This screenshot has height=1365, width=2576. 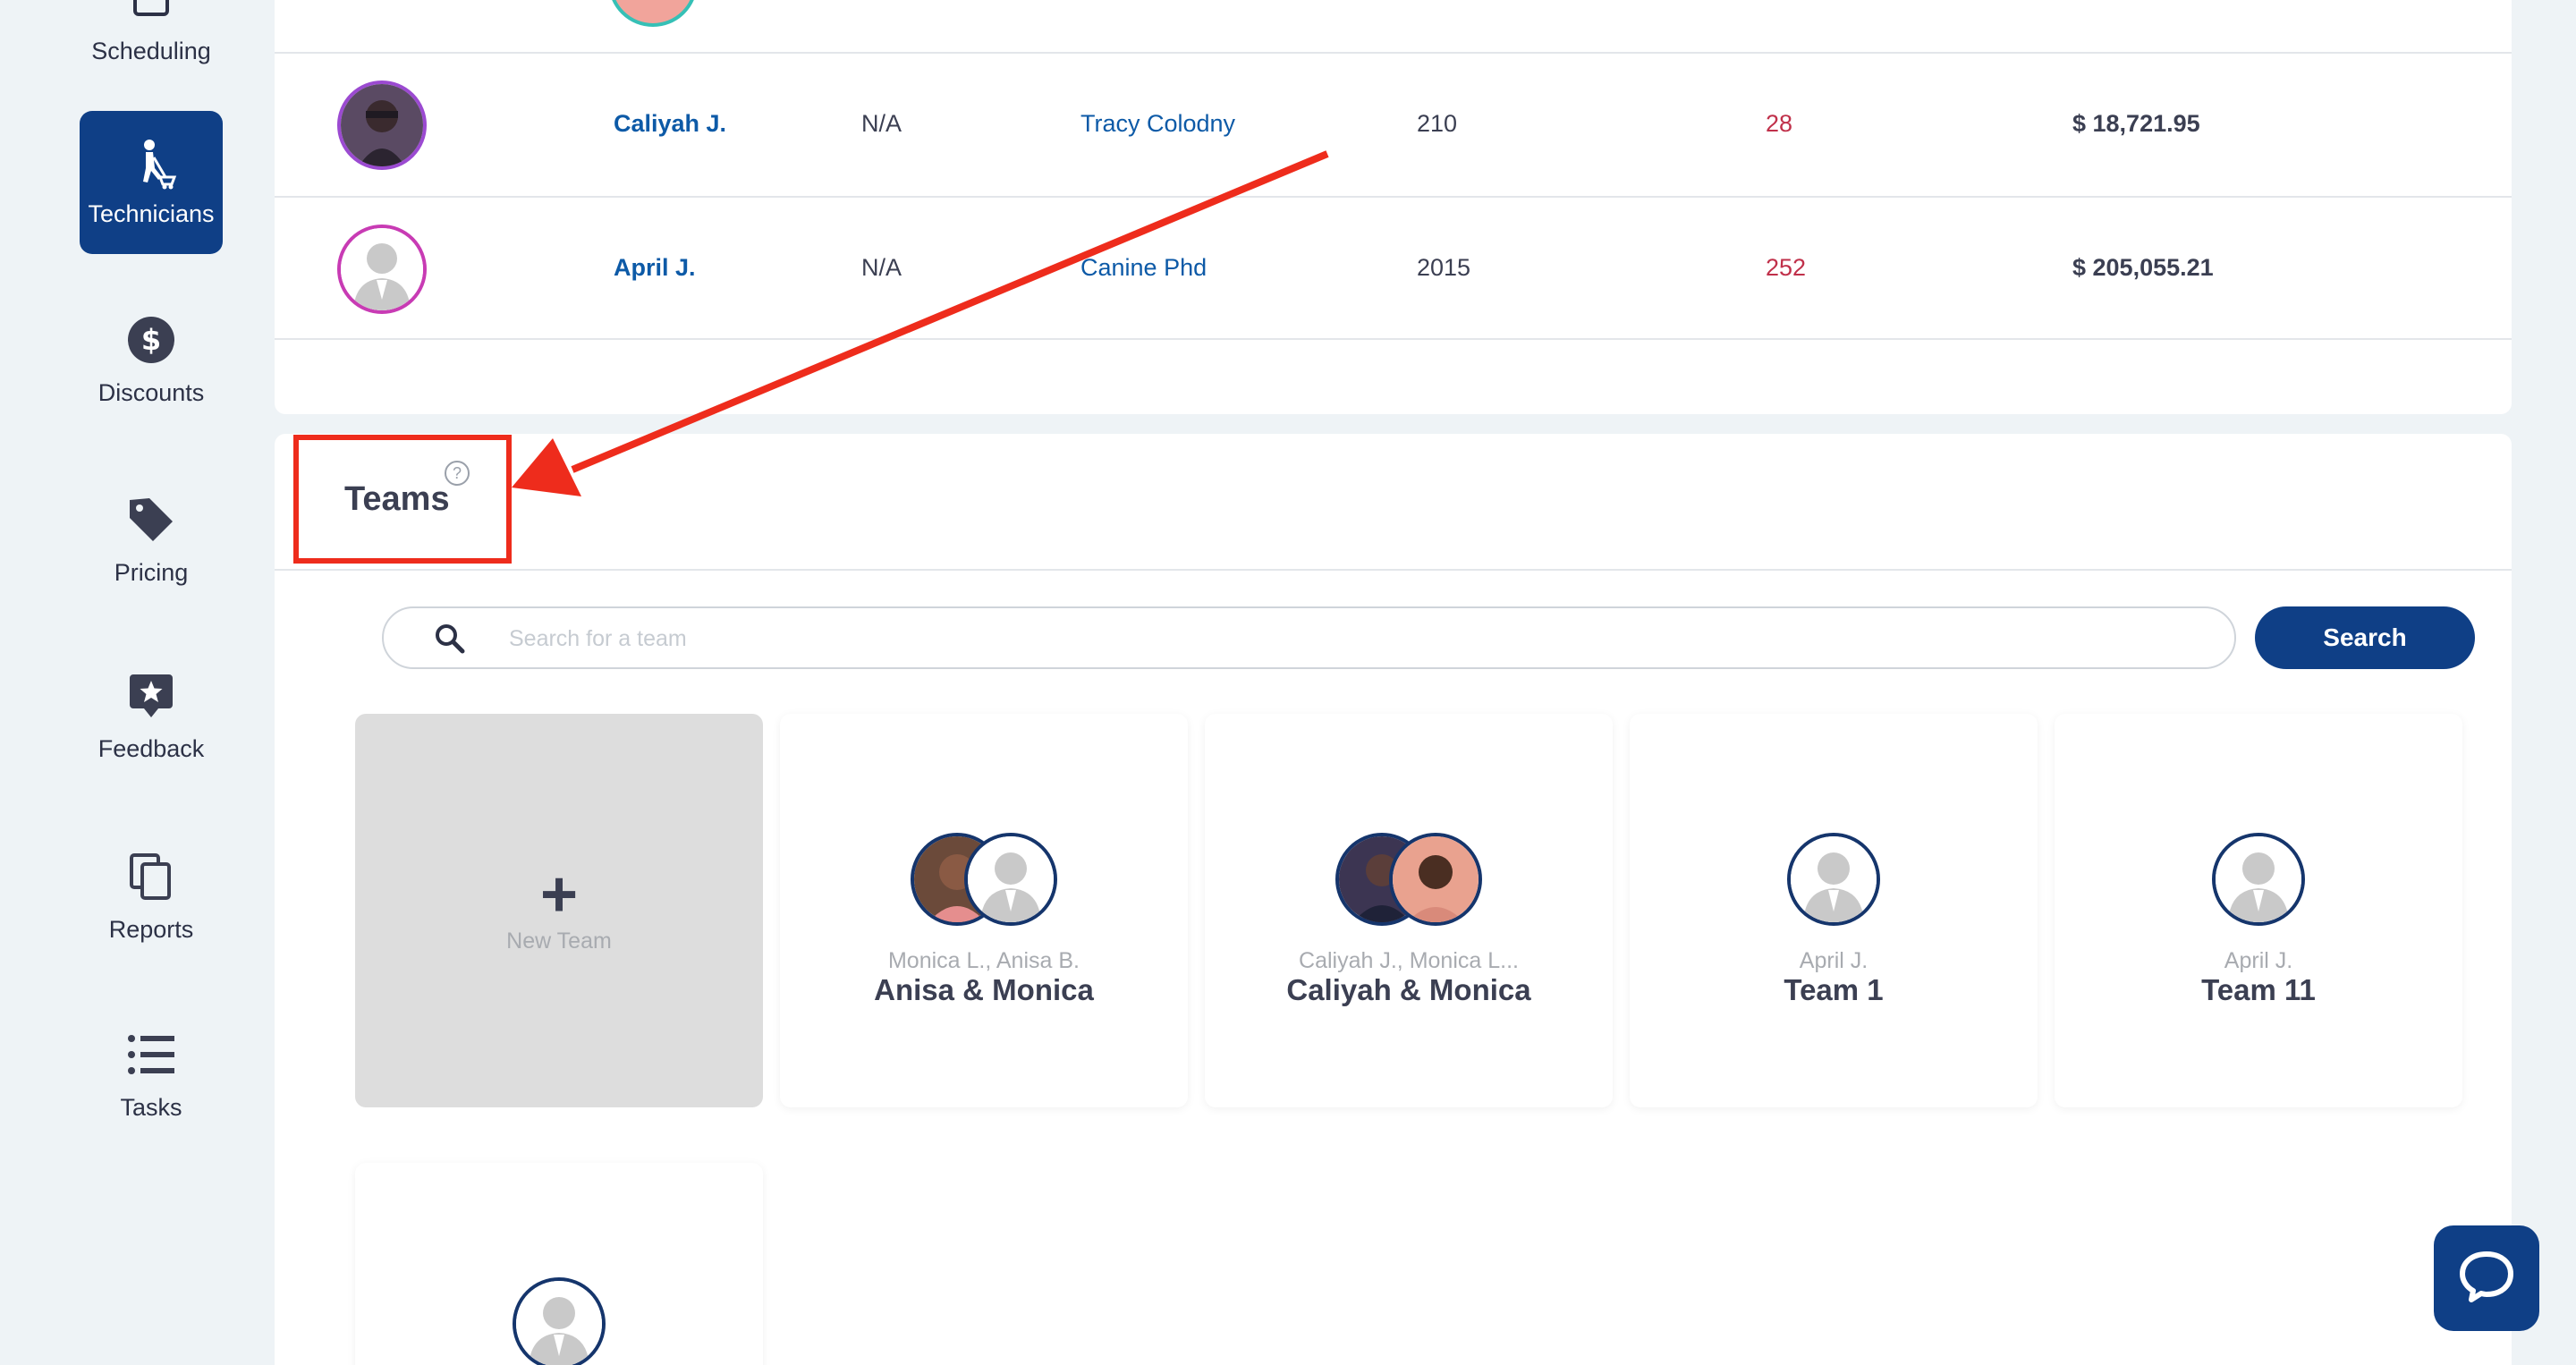 I want to click on star-badge-icon, so click(x=151, y=696).